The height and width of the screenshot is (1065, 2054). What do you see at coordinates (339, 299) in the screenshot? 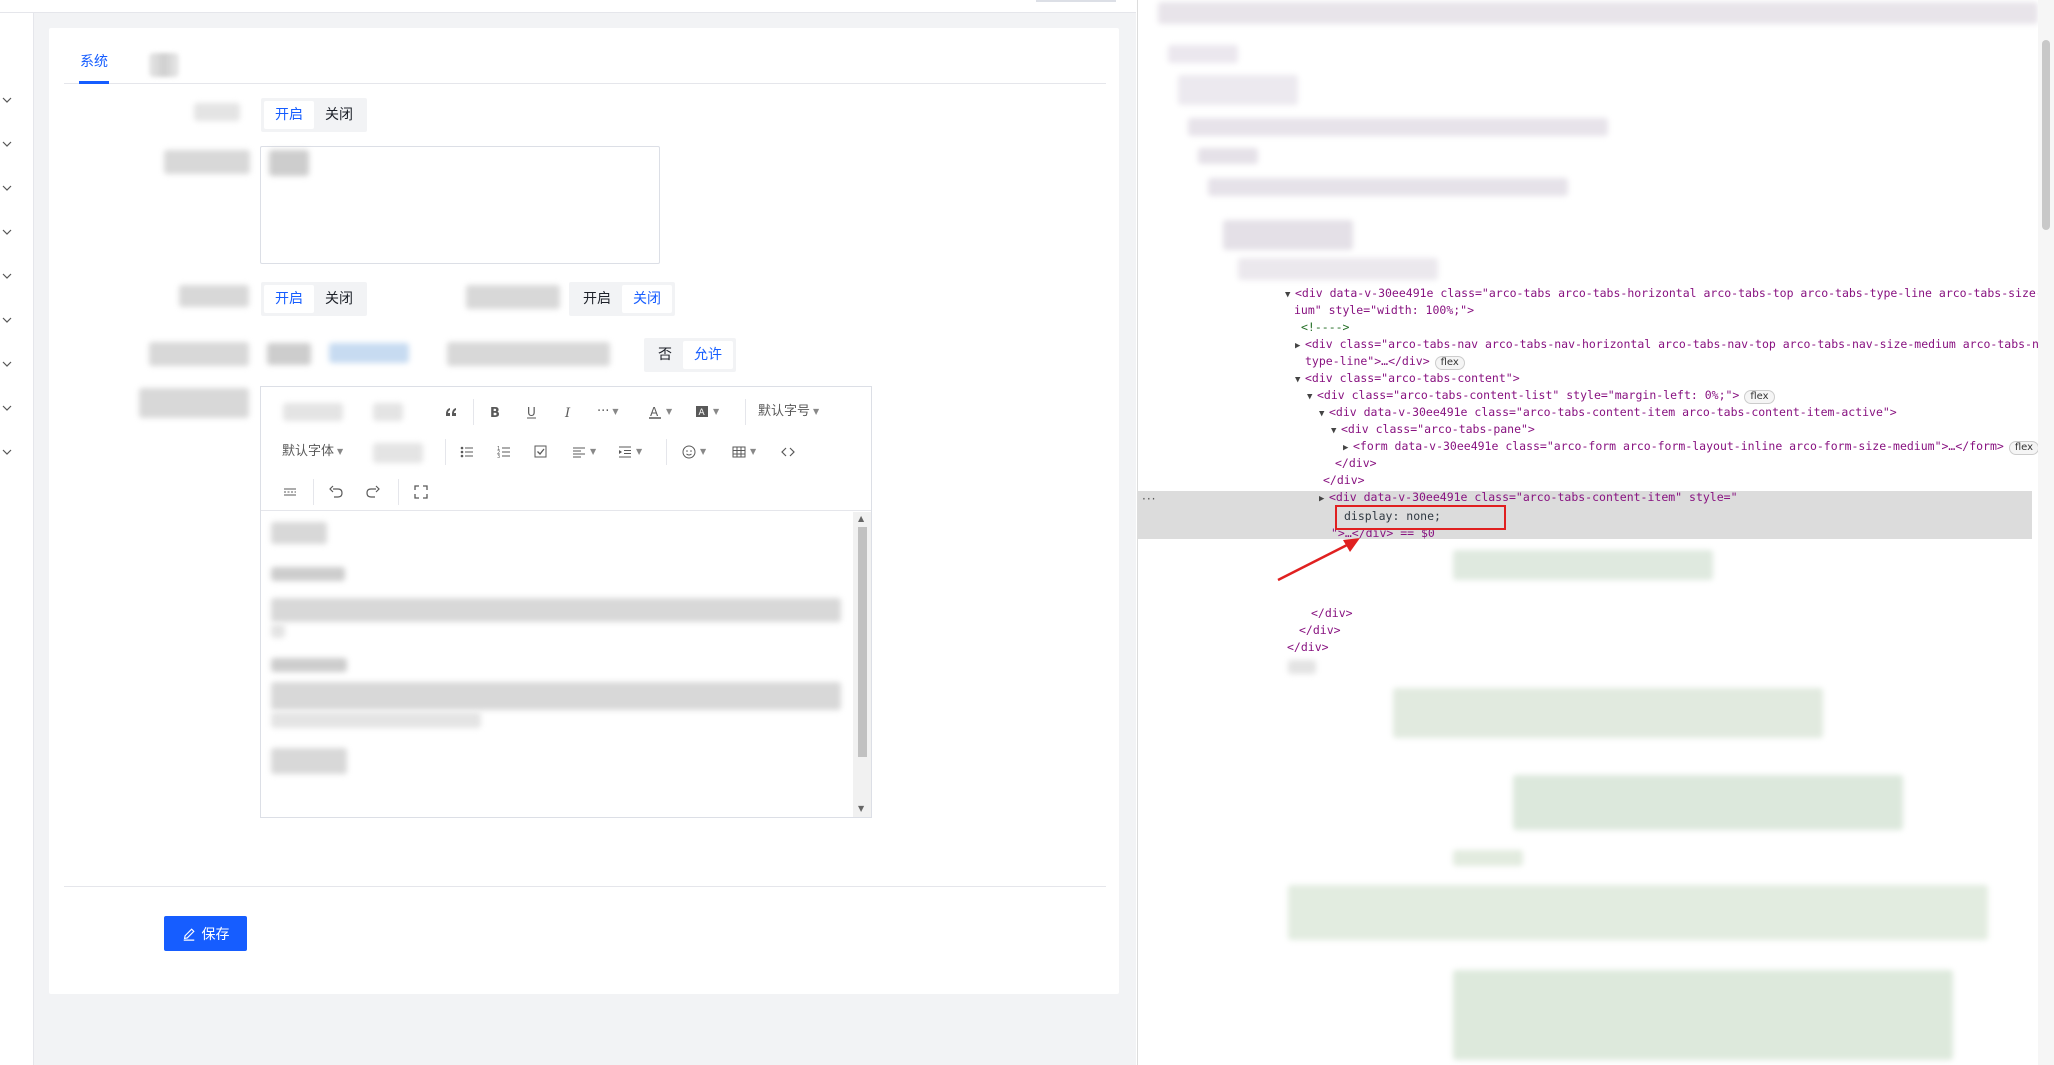
I see `toggle-2-off: 关闭` at bounding box center [339, 299].